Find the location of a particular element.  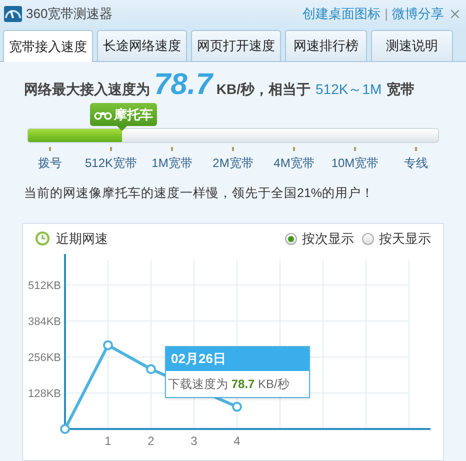

tick-label: 拨号 is located at coordinates (50, 163).